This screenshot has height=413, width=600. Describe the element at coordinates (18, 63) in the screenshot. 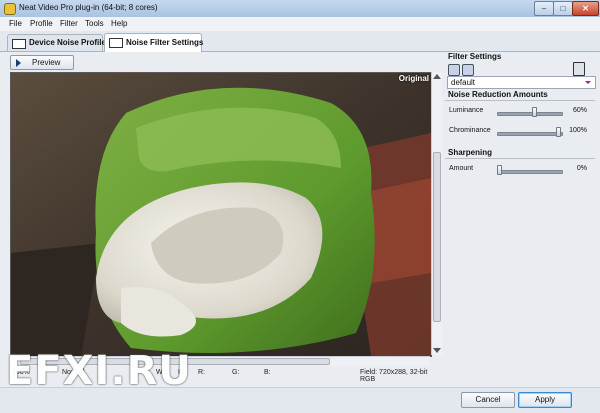

I see `play-icon` at that location.